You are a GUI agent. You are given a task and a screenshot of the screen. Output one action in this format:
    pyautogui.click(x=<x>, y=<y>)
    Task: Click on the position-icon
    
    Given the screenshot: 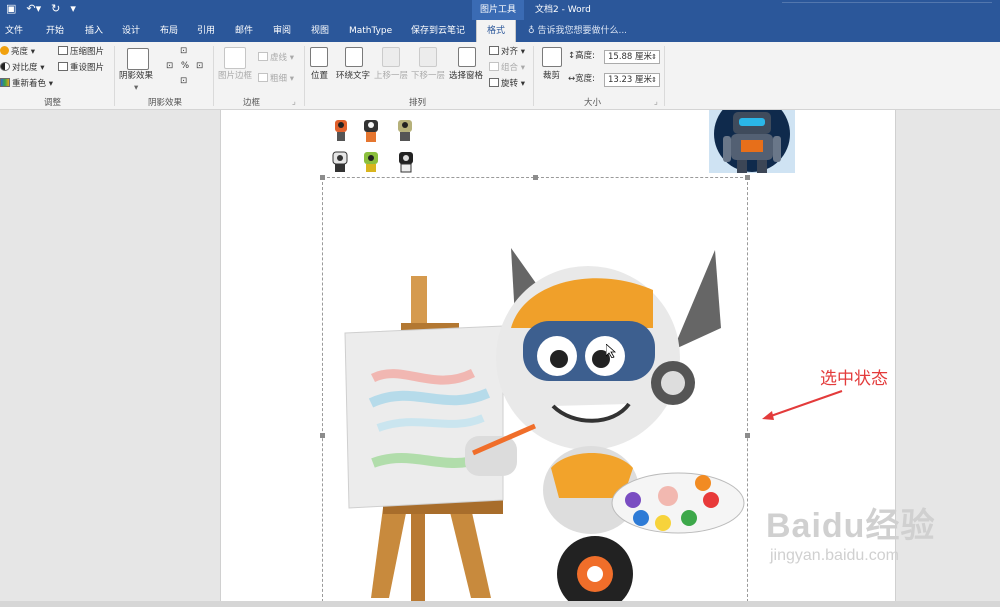 What is the action you would take?
    pyautogui.click(x=319, y=57)
    